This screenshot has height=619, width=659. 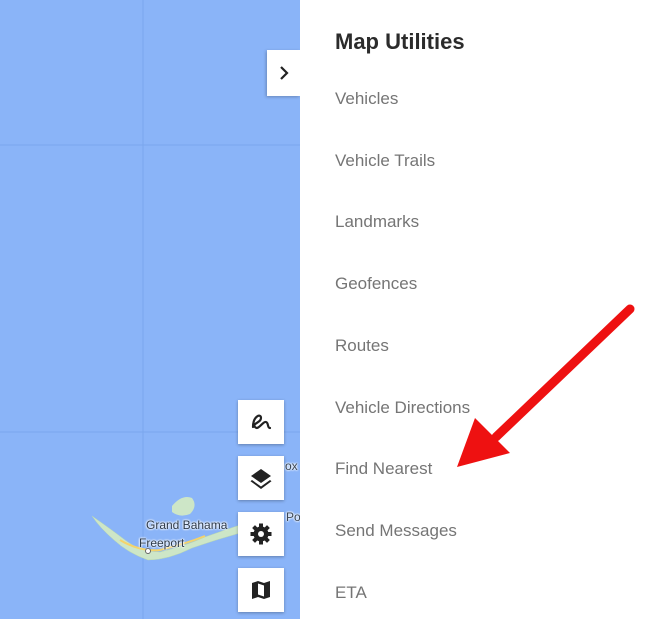 I want to click on map-icon, so click(x=261, y=590).